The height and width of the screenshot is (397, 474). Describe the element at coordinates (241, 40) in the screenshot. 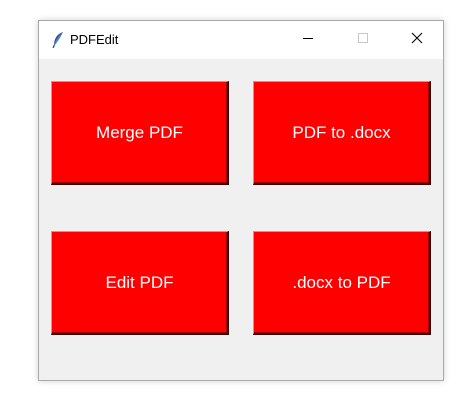

I see `title-bar: PDFEdit` at that location.